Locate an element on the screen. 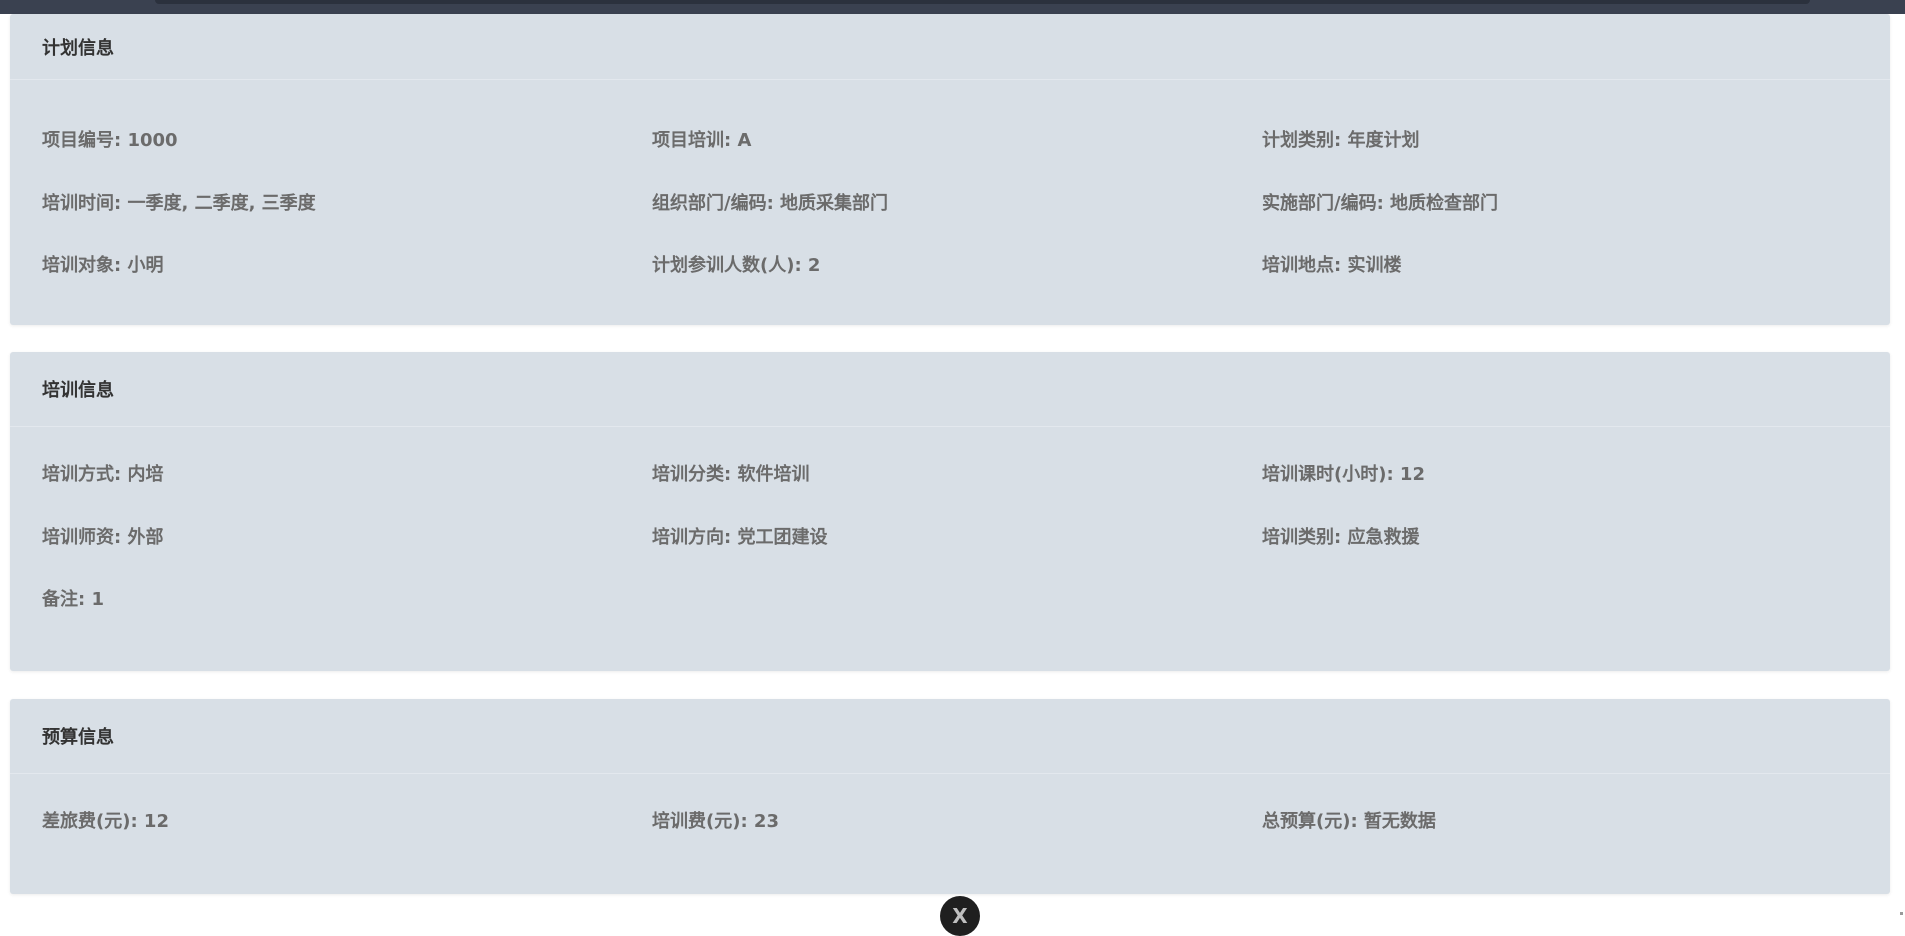 The width and height of the screenshot is (1905, 936). training-faculty-field: 培训师资: 外部 is located at coordinates (103, 537).